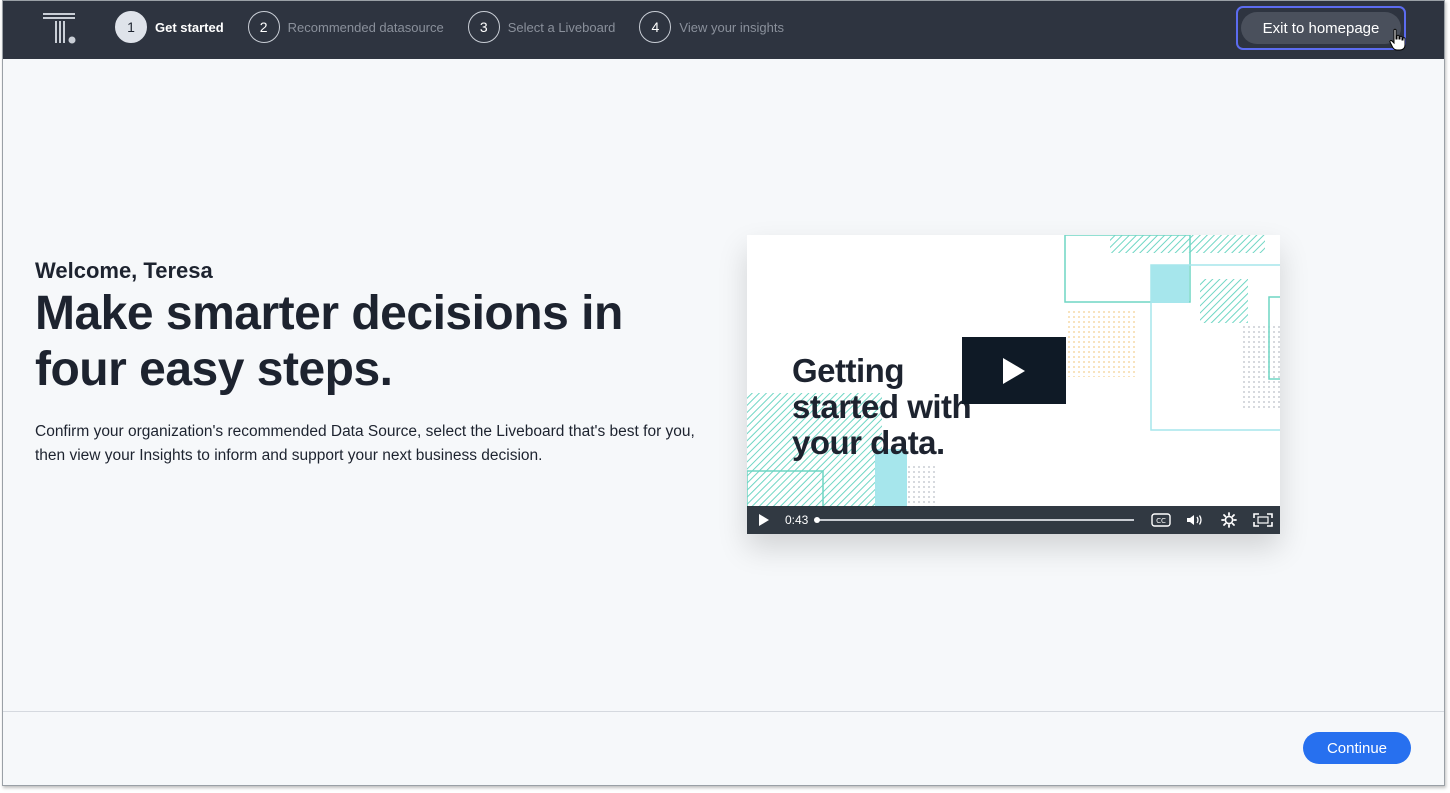 Image resolution: width=1450 pixels, height=793 pixels. Describe the element at coordinates (483, 27) in the screenshot. I see `step-number: 3` at that location.